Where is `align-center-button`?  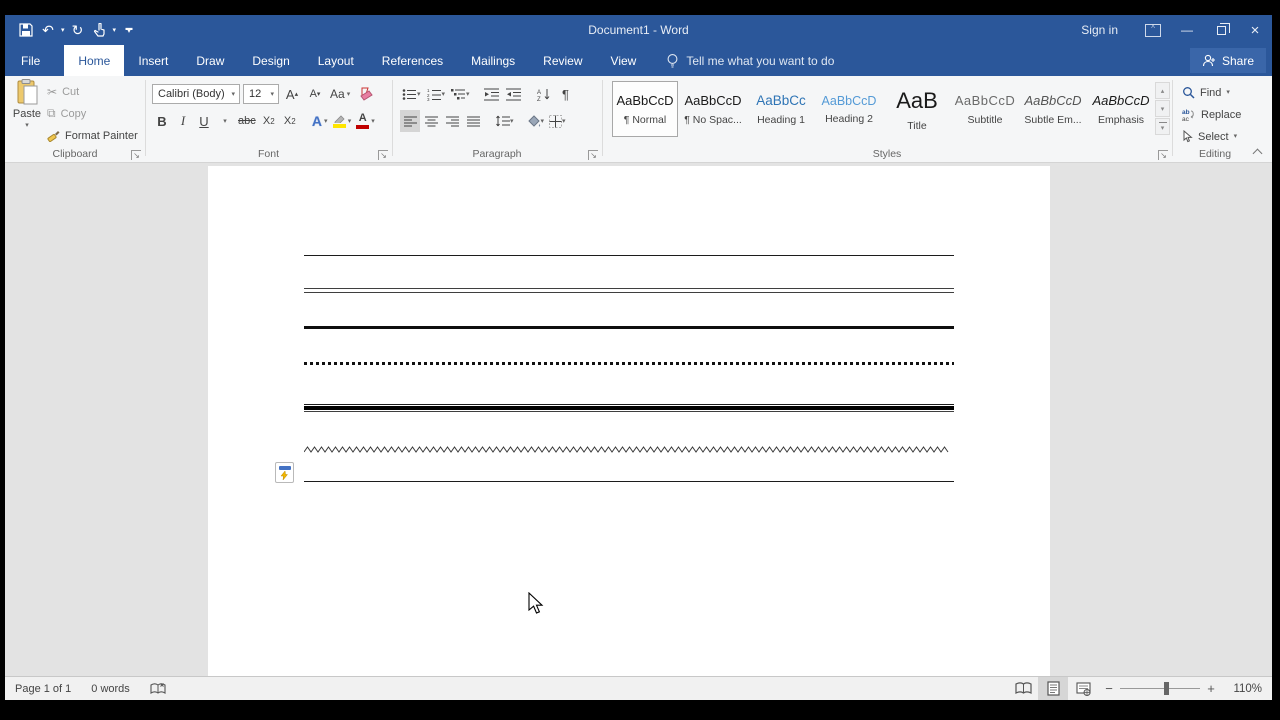
align-center-button is located at coordinates (431, 121).